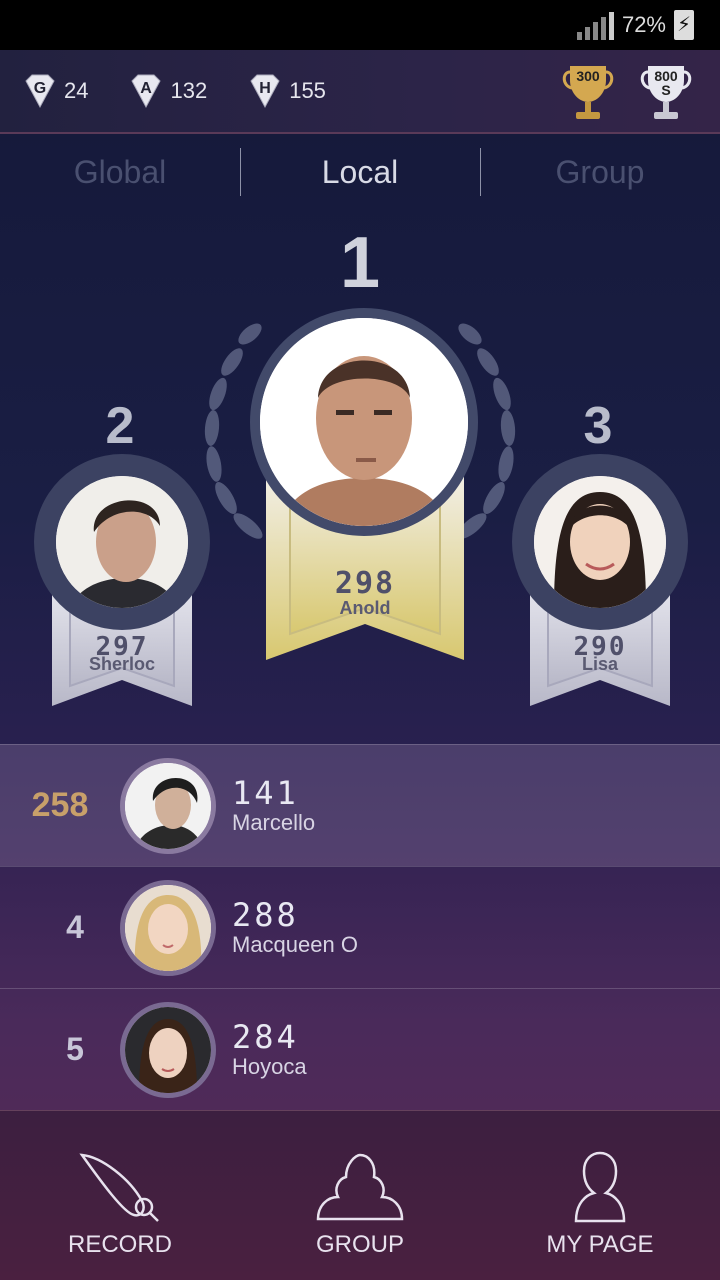 This screenshot has width=720, height=1280. I want to click on face-second-icon, so click(122, 542).